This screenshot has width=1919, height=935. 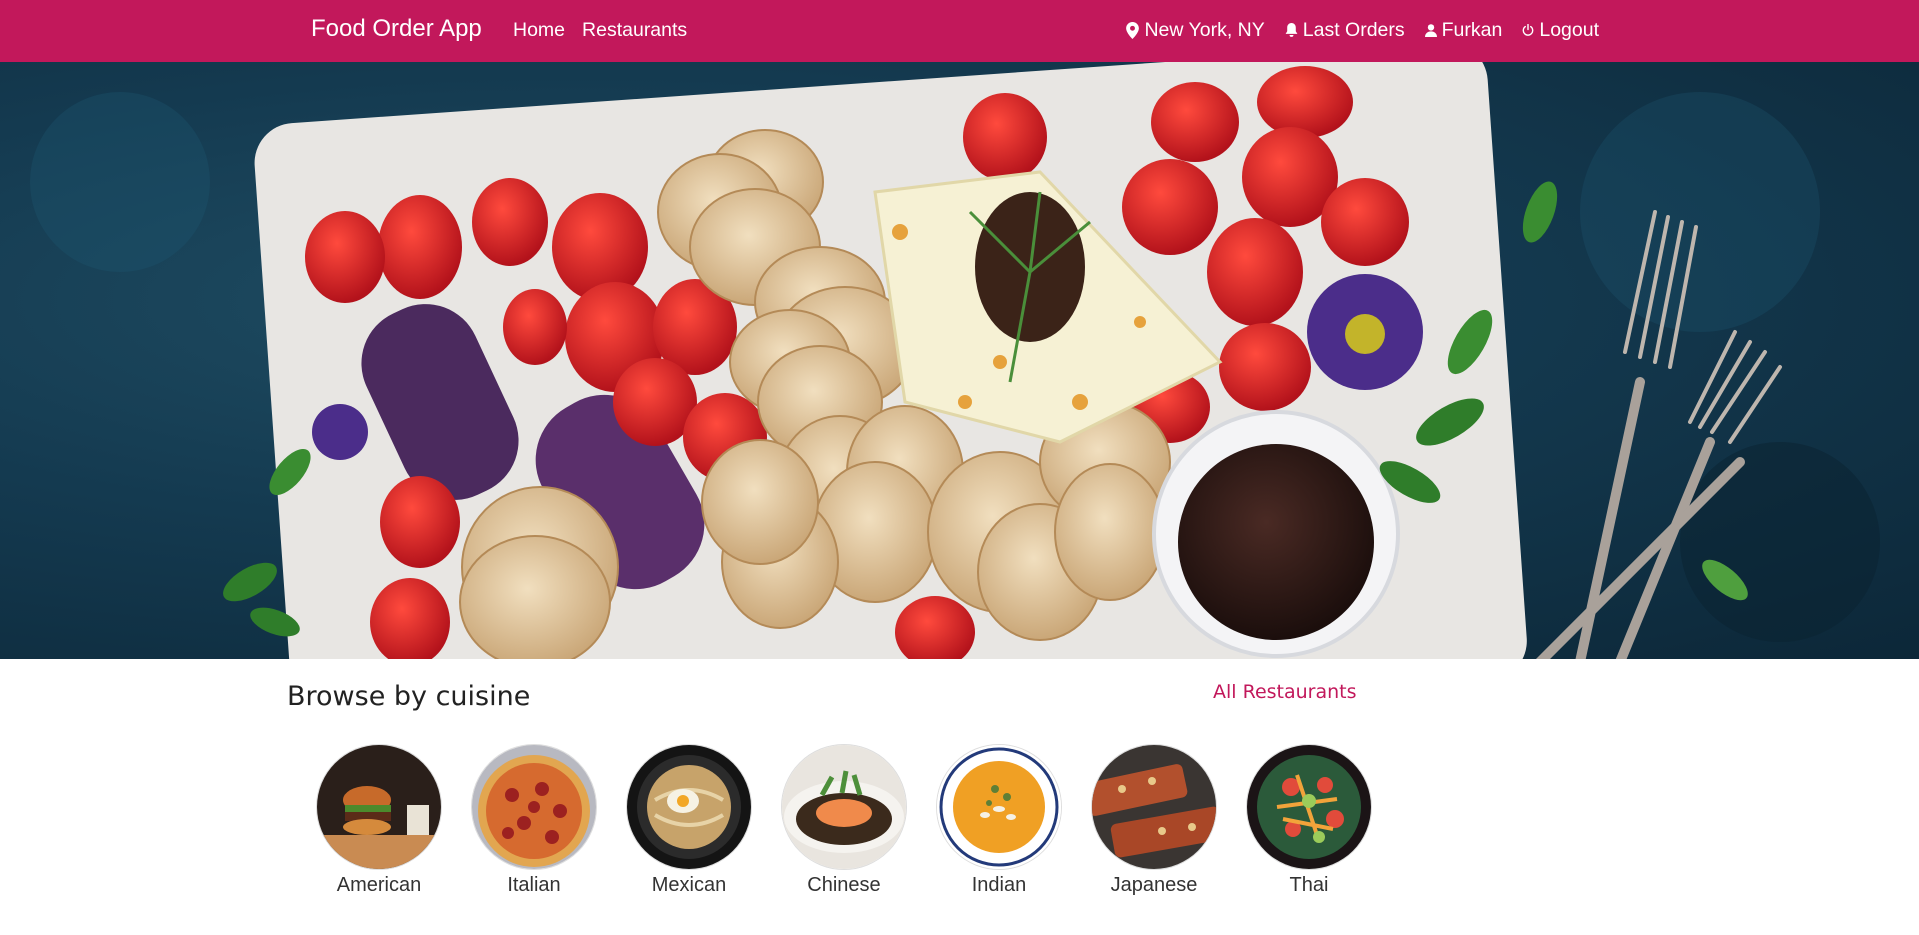 I want to click on user-name: Furkan, so click(x=1472, y=30).